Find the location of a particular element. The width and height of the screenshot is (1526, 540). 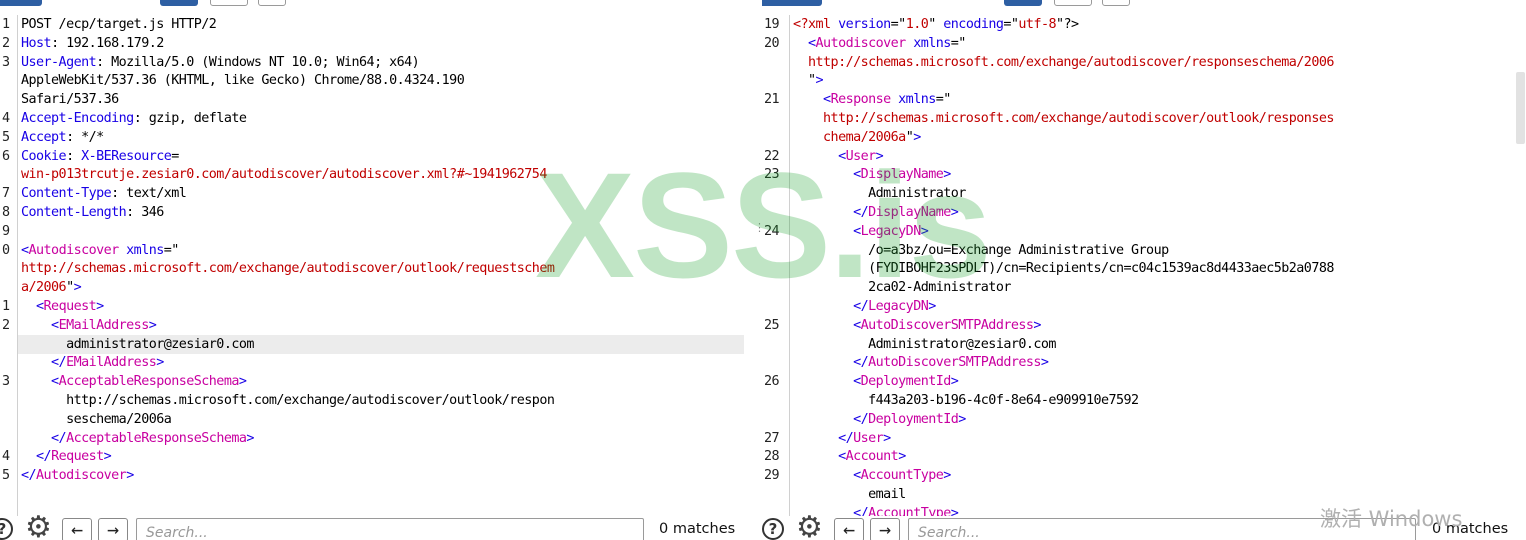

code-line: seschema/2006a is located at coordinates (372, 419).